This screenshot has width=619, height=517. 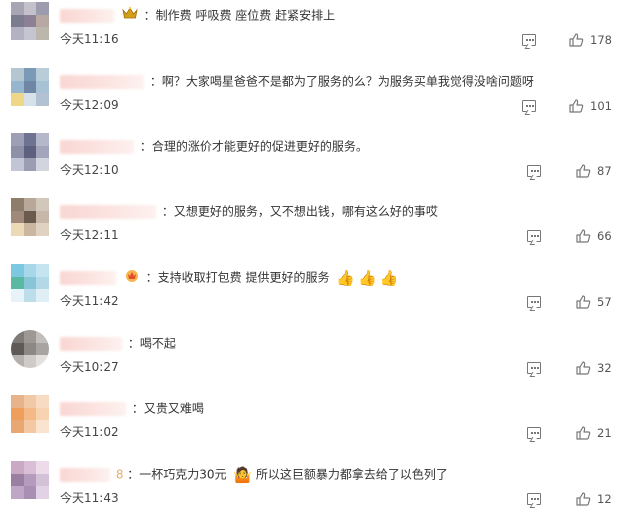 What do you see at coordinates (89, 301) in the screenshot?
I see `timestamp: 今天11:42` at bounding box center [89, 301].